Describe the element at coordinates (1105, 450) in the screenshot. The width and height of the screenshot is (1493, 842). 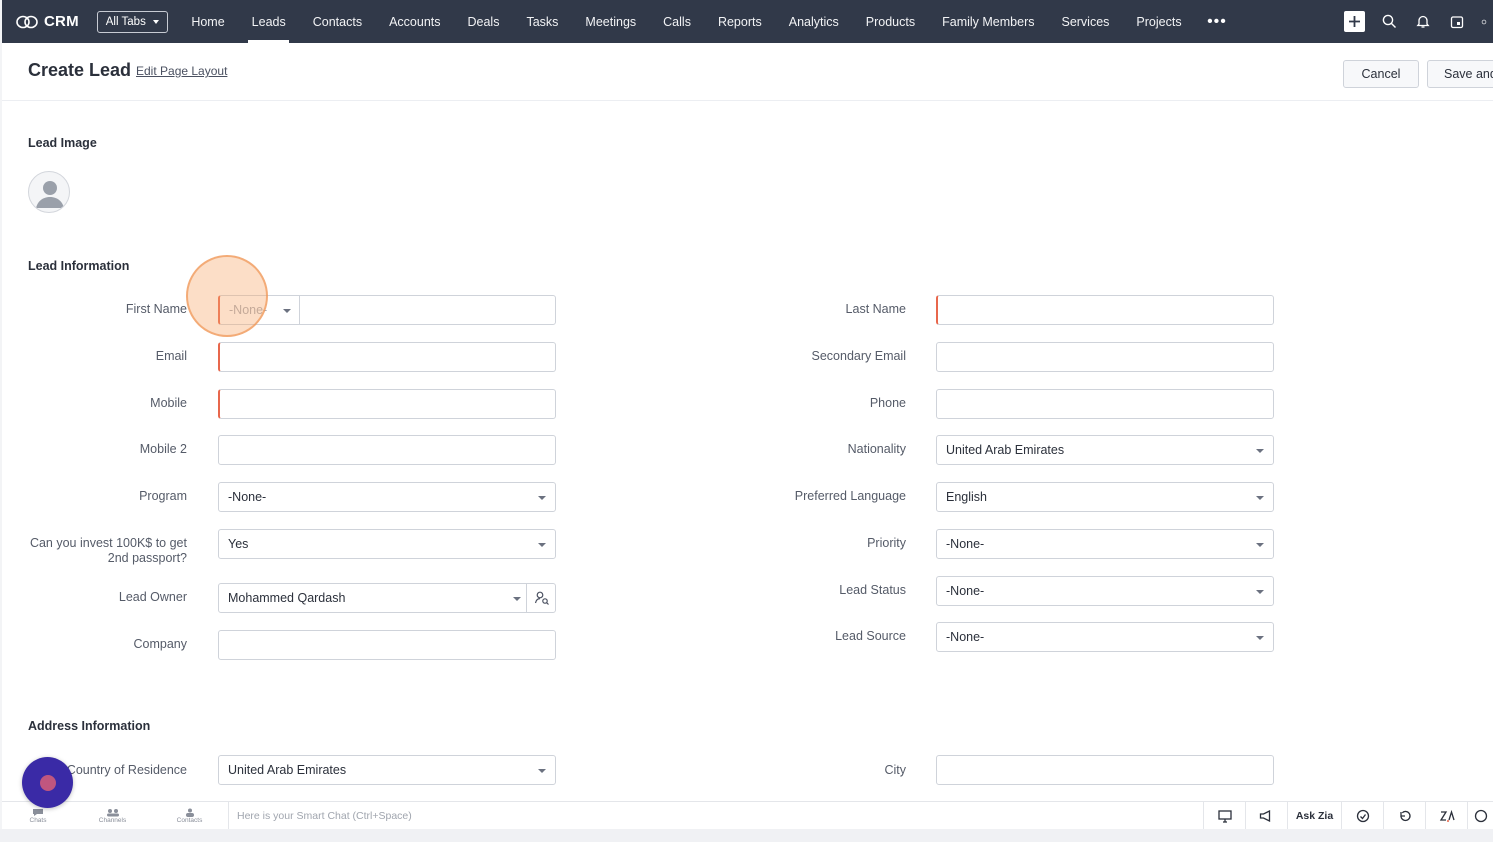
I see `nationality-select: United Arab Emirates` at that location.